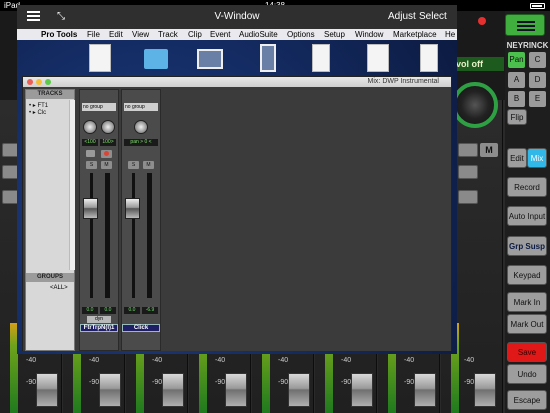 This screenshot has height=413, width=550. I want to click on fader-track, so click(91, 235).